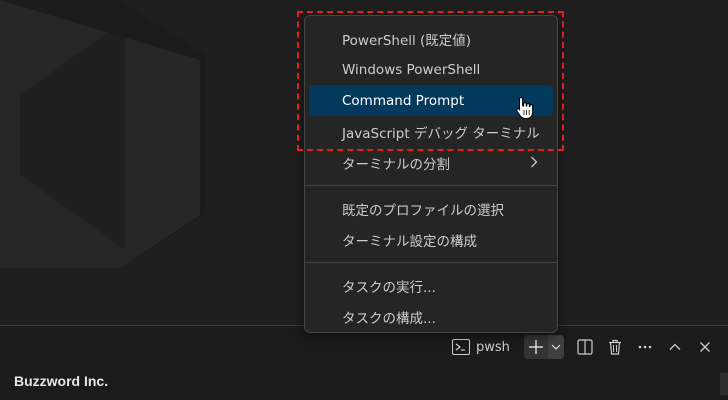 The image size is (728, 400). What do you see at coordinates (411, 69) in the screenshot?
I see `menu-item-label: Windows PowerShell` at bounding box center [411, 69].